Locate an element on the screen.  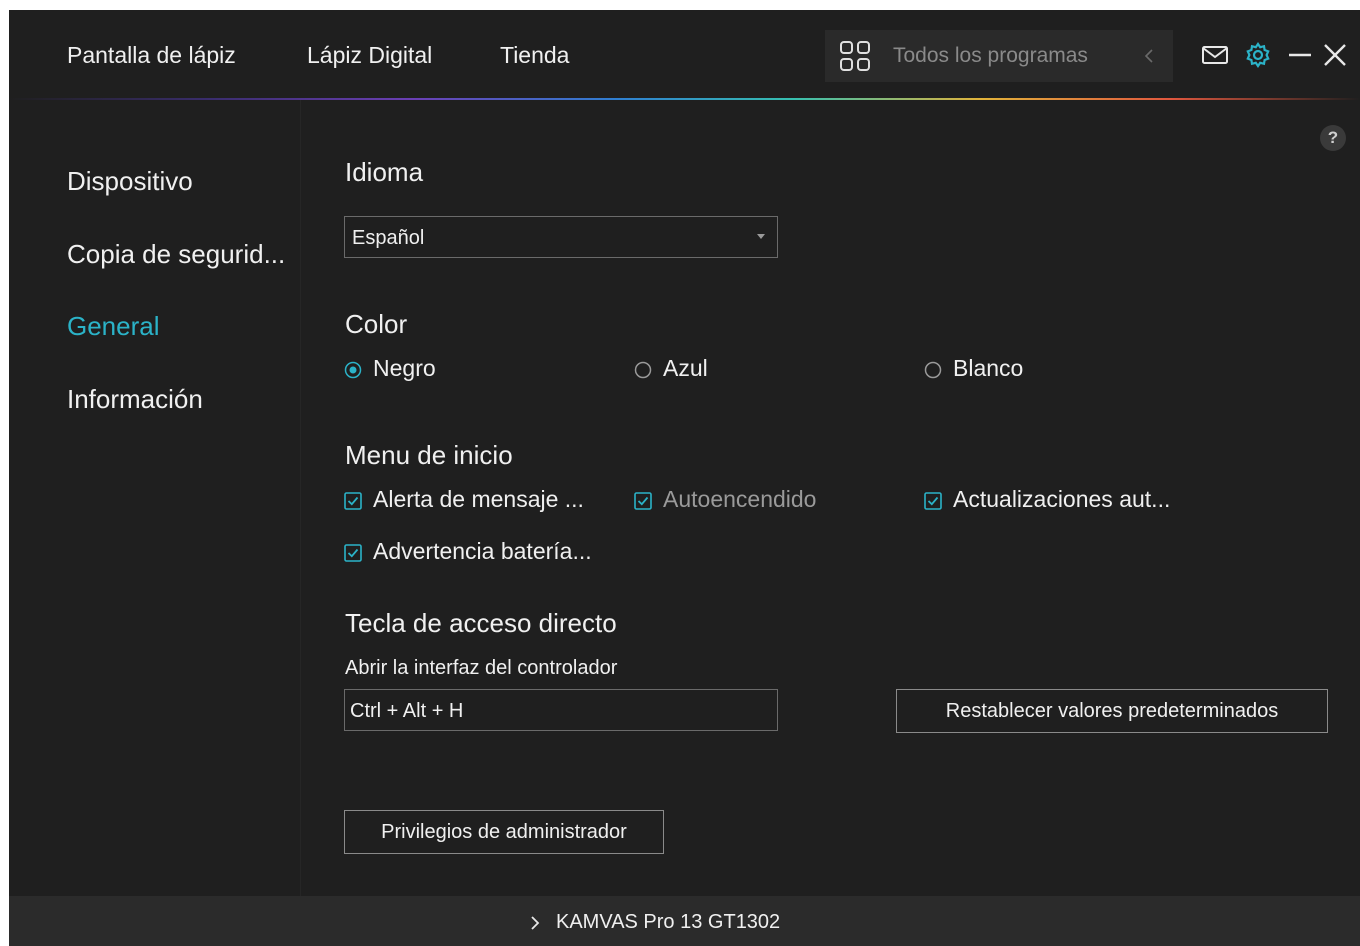
minimize-icon is located at coordinates (1300, 55).